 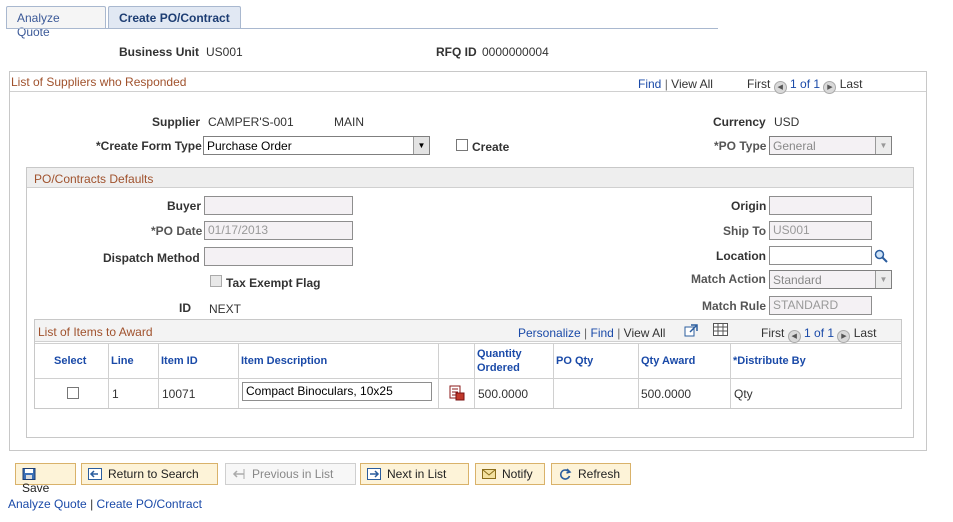 What do you see at coordinates (184, 206) in the screenshot?
I see `buyer-label: Buyer` at bounding box center [184, 206].